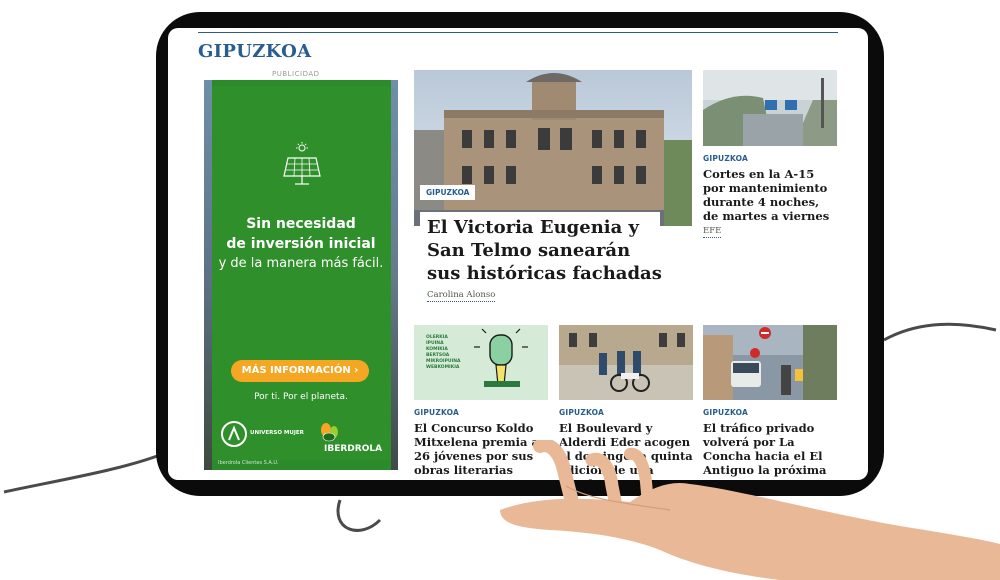  I want to click on card-3-kicker: GIPUZKOA, so click(725, 412).